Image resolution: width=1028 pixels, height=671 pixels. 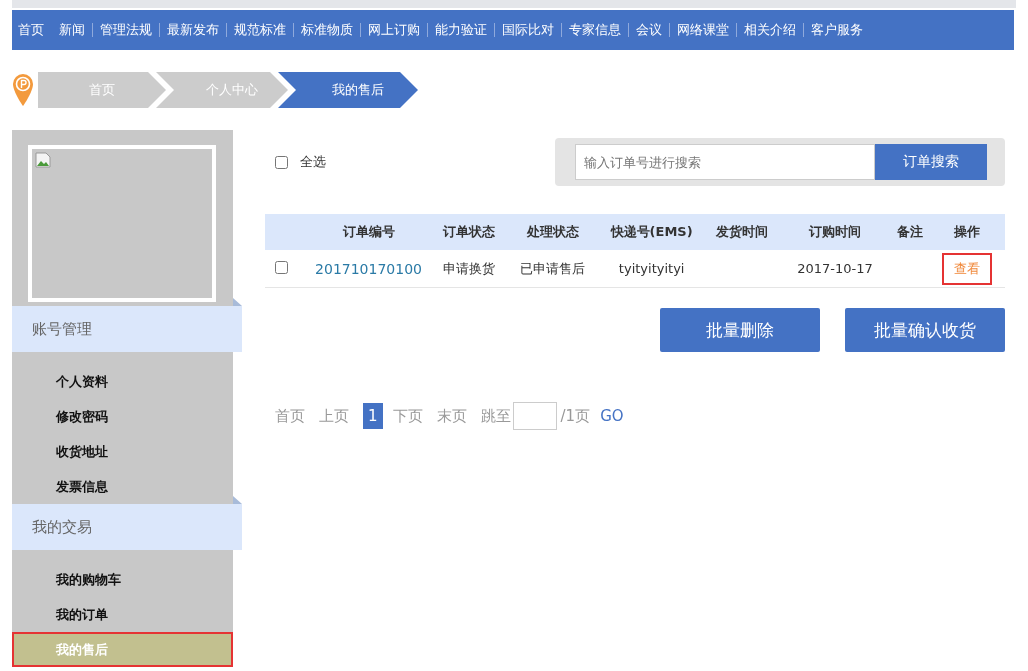 I want to click on nav-link: 首页, so click(x=34, y=30).